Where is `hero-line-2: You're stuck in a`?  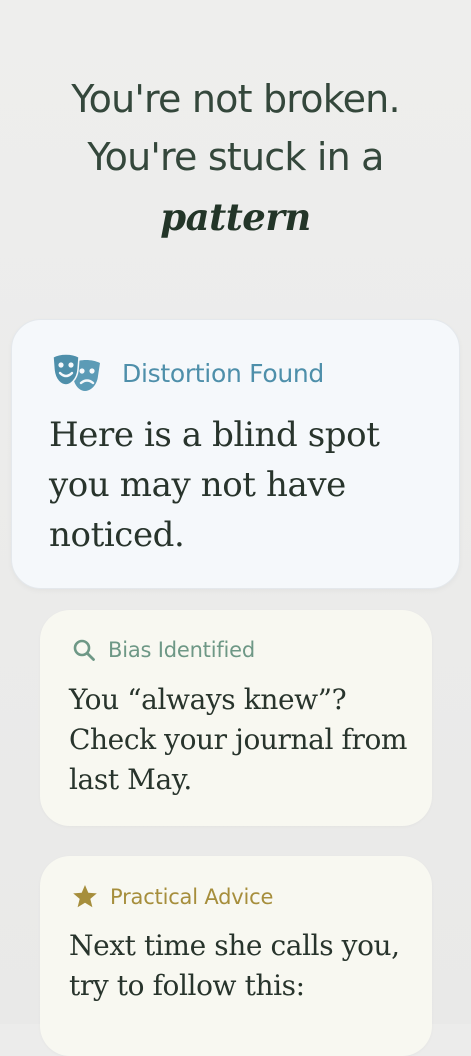
hero-line-2: You're stuck in a is located at coordinates (235, 157).